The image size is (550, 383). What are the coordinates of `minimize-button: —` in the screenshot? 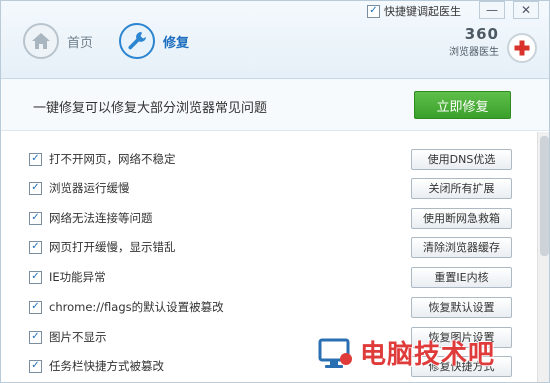 It's located at (492, 10).